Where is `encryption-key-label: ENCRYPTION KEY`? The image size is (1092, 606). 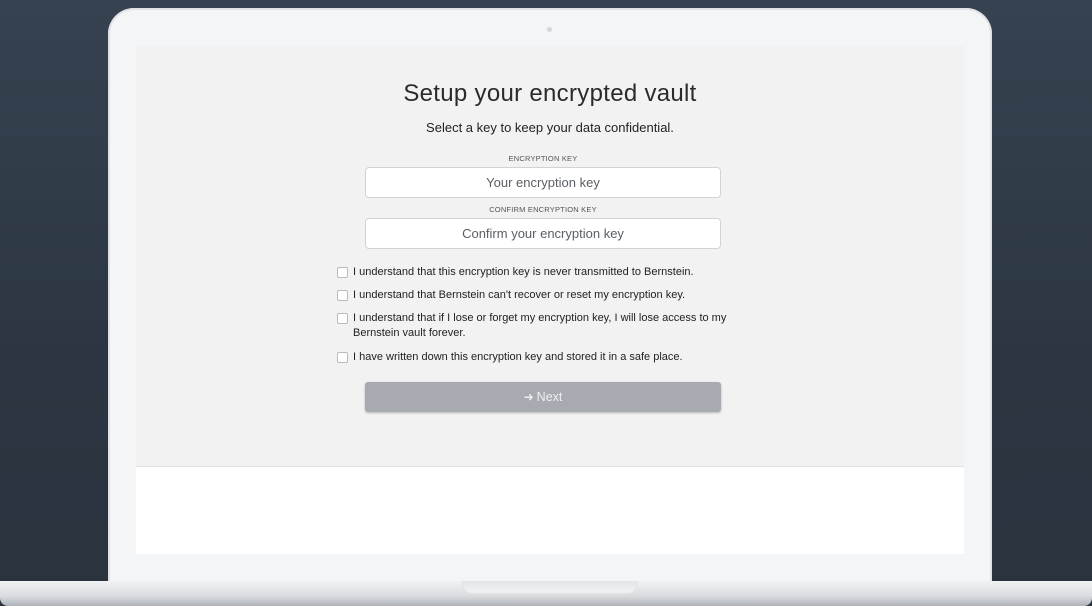 encryption-key-label: ENCRYPTION KEY is located at coordinates (543, 158).